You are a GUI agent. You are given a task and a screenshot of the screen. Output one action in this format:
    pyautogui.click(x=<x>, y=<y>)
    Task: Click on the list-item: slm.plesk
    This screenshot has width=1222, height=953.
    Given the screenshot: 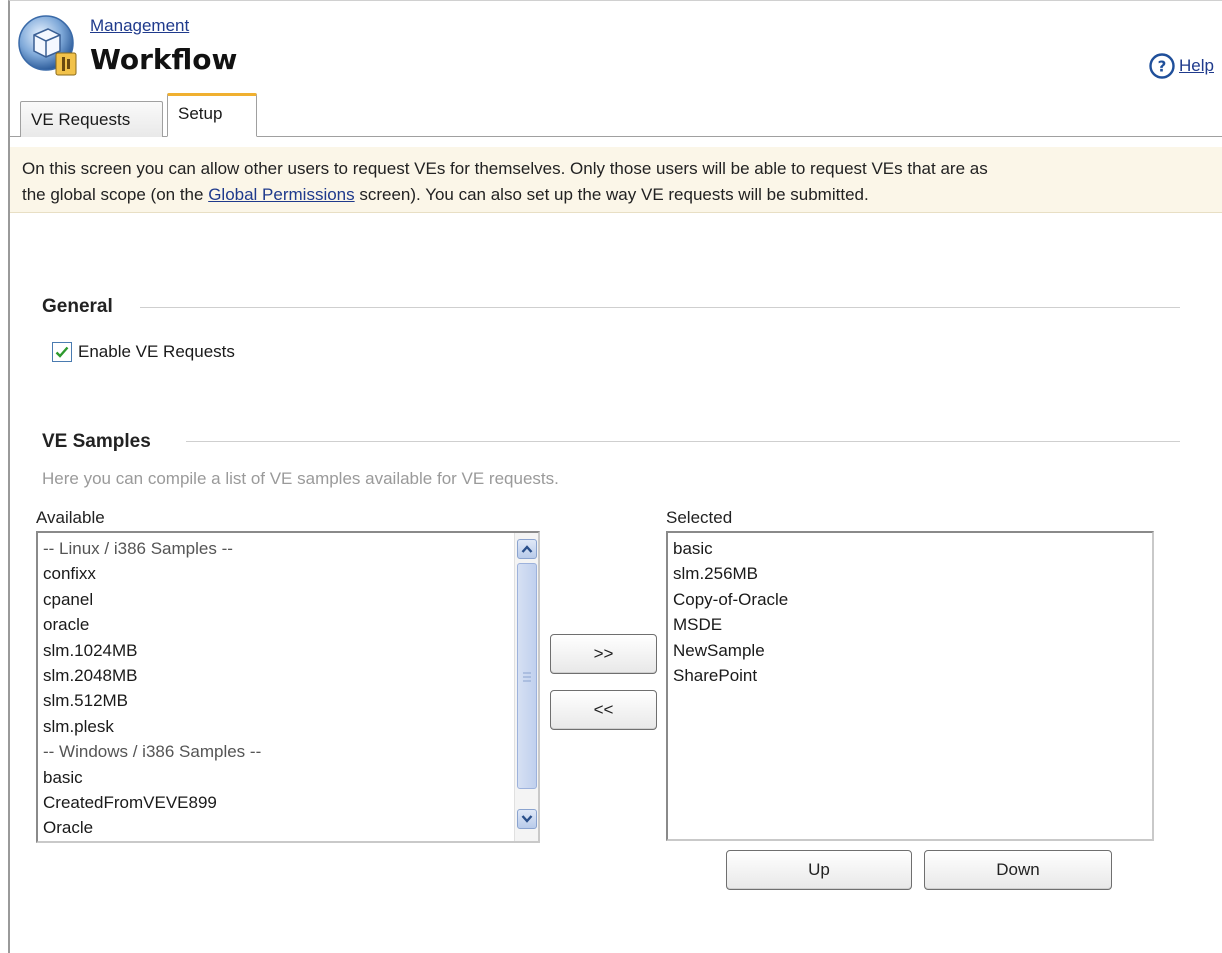 What is the action you would take?
    pyautogui.click(x=290, y=726)
    